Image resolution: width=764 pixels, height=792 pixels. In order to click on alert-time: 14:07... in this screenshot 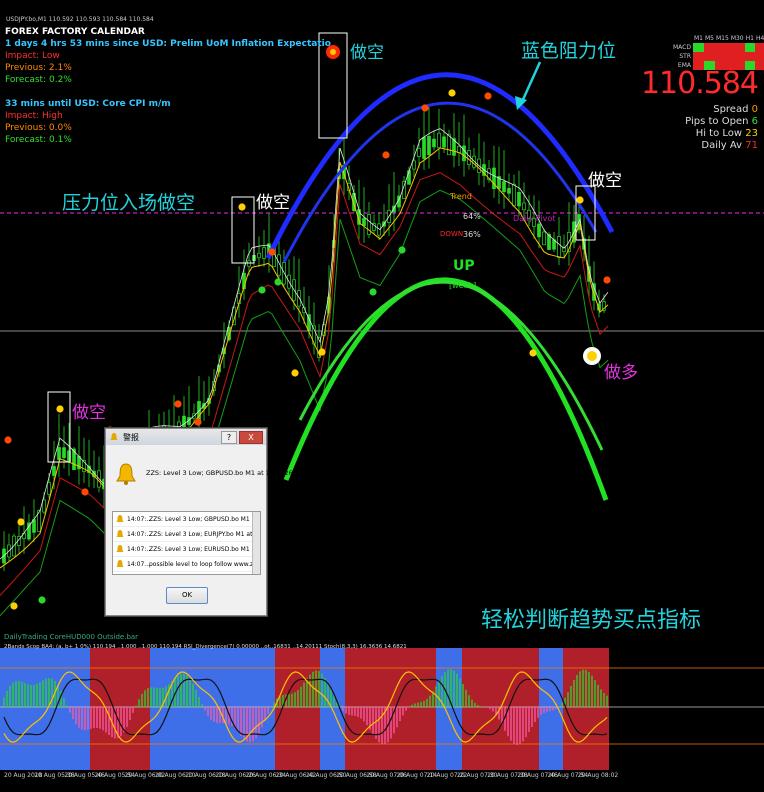, I will do `click(139, 564)`.